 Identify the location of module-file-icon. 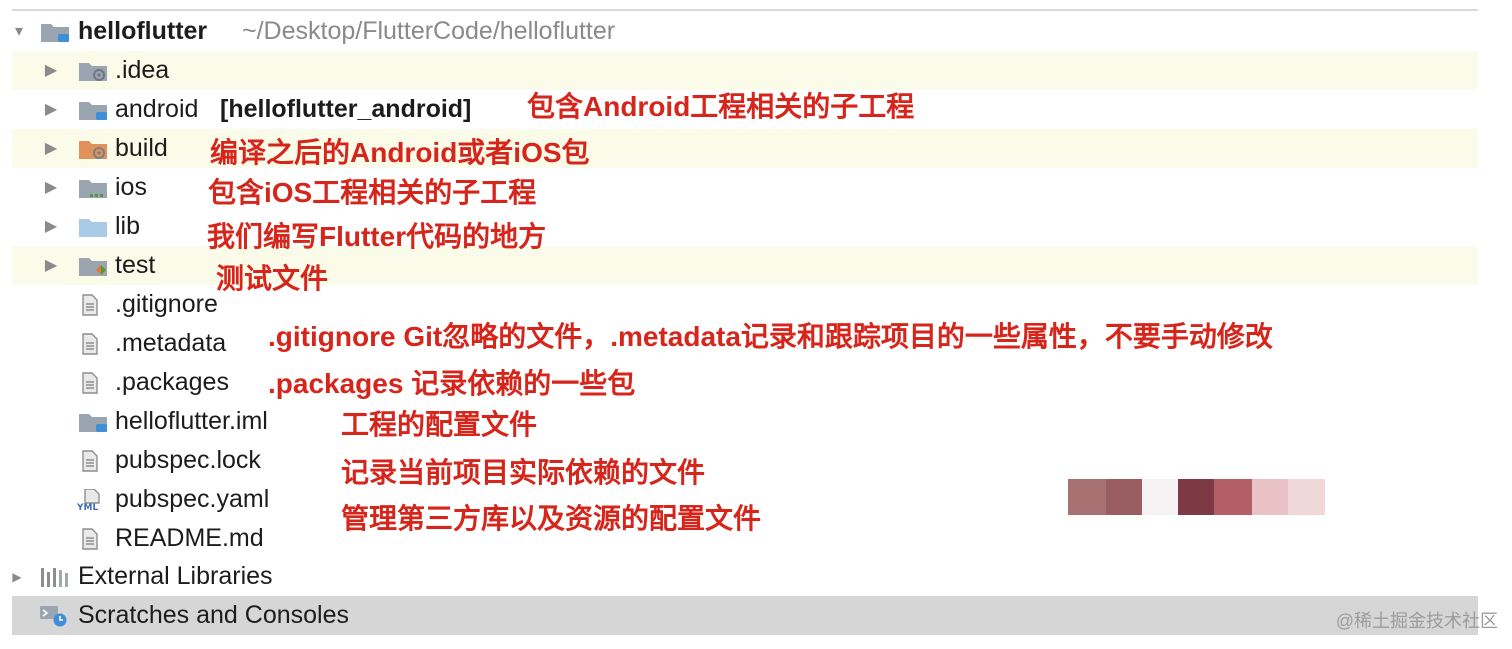
(93, 423).